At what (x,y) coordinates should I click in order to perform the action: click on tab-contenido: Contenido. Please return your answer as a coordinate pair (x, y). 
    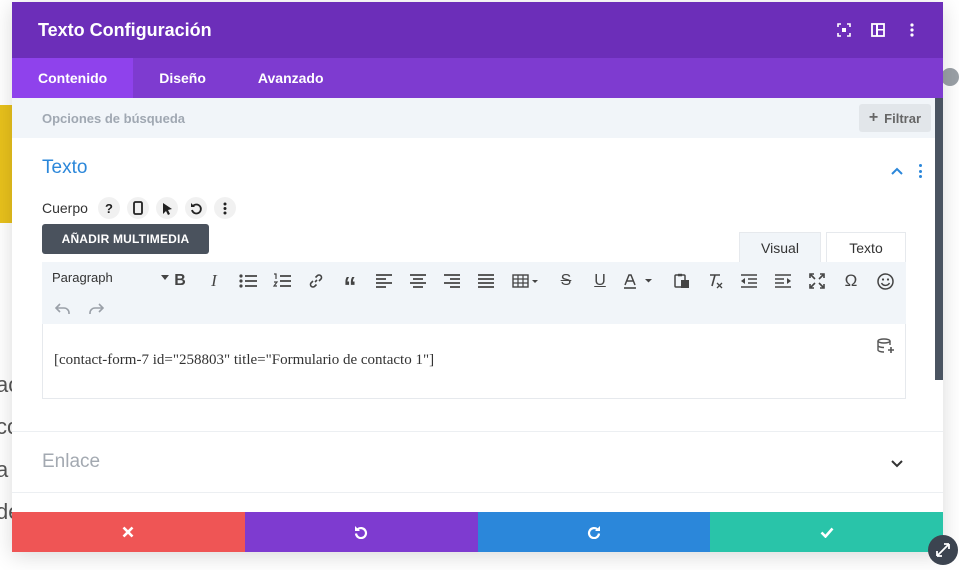
    Looking at the image, I should click on (73, 78).